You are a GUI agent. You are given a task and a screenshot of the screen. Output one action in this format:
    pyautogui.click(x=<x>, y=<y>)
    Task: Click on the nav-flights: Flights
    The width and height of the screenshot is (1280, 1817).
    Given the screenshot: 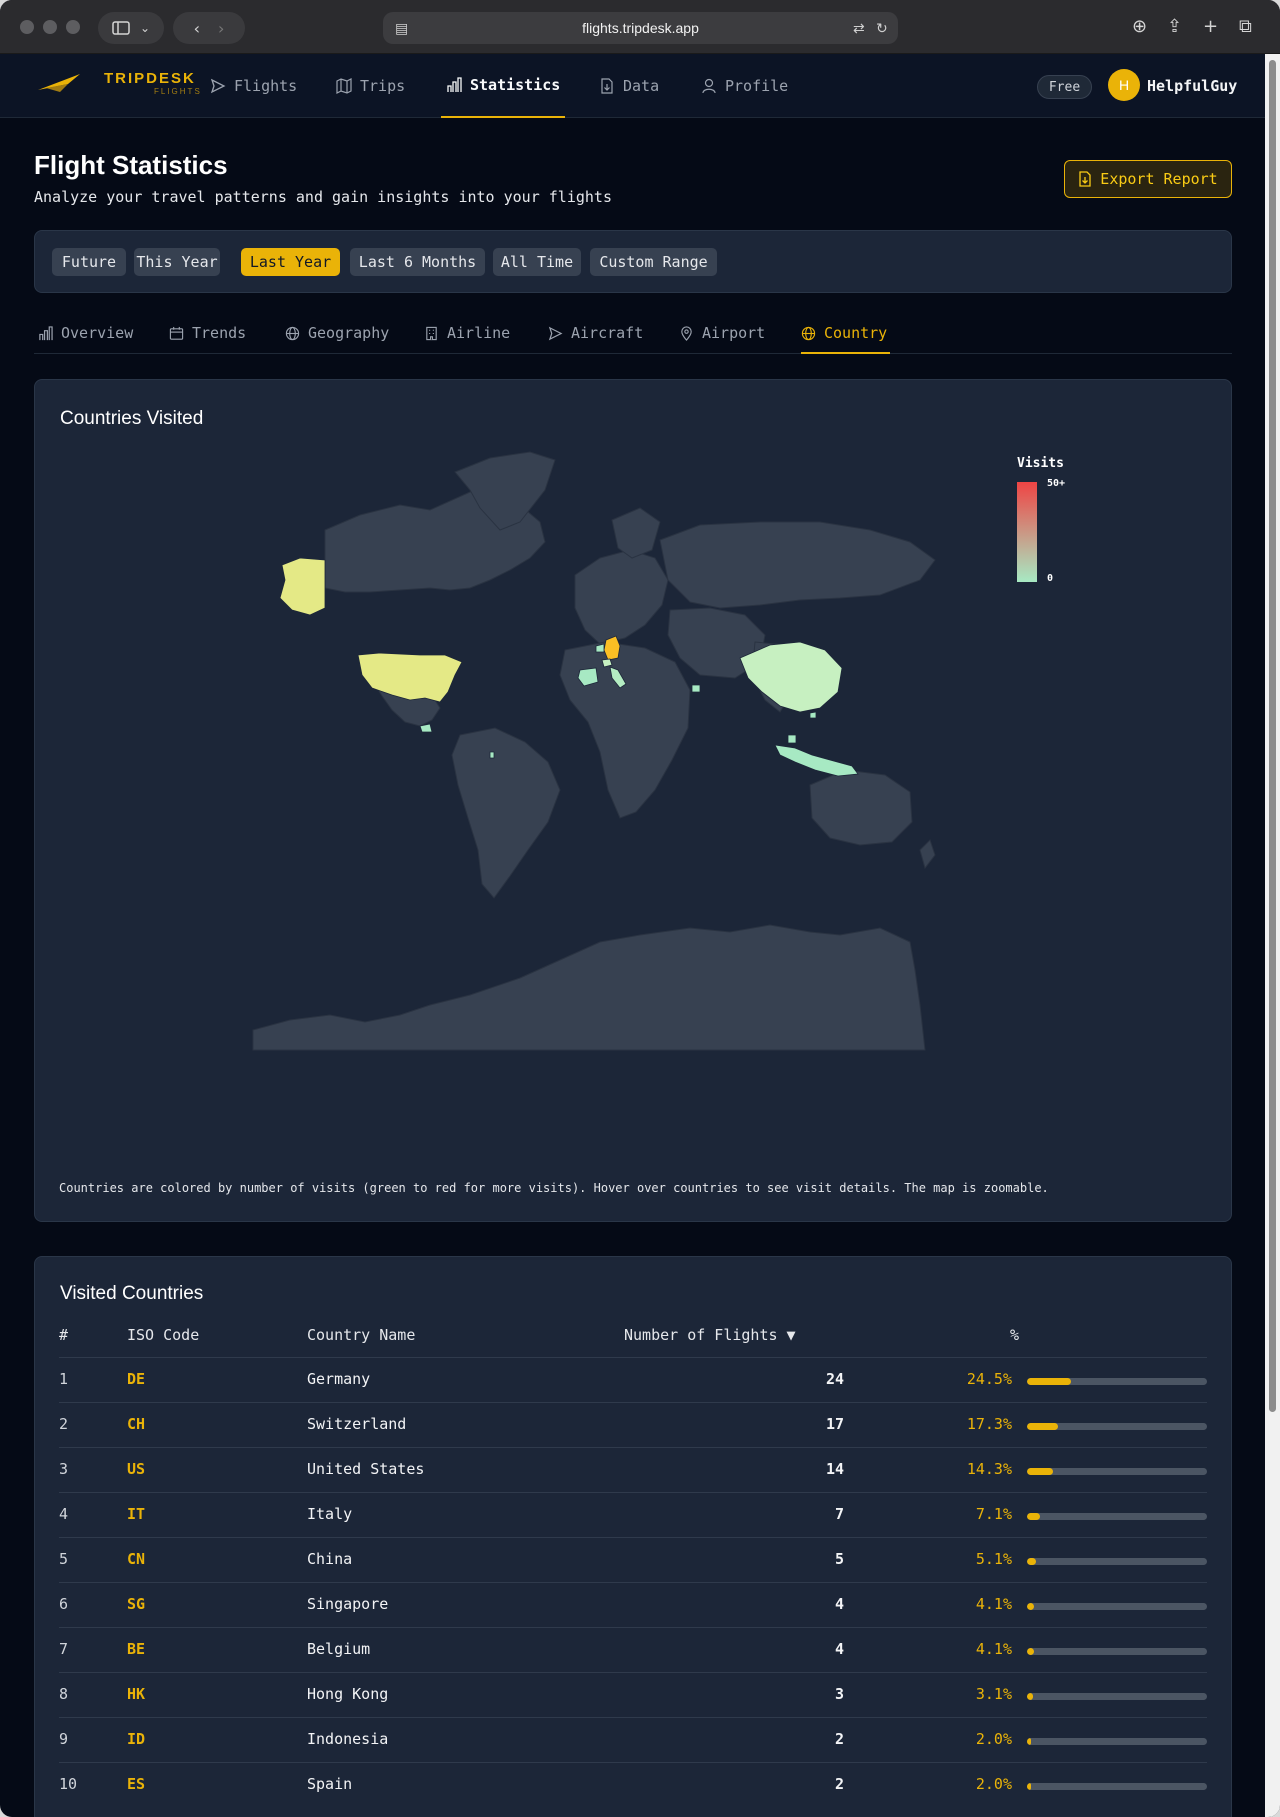 What is the action you would take?
    pyautogui.click(x=253, y=86)
    